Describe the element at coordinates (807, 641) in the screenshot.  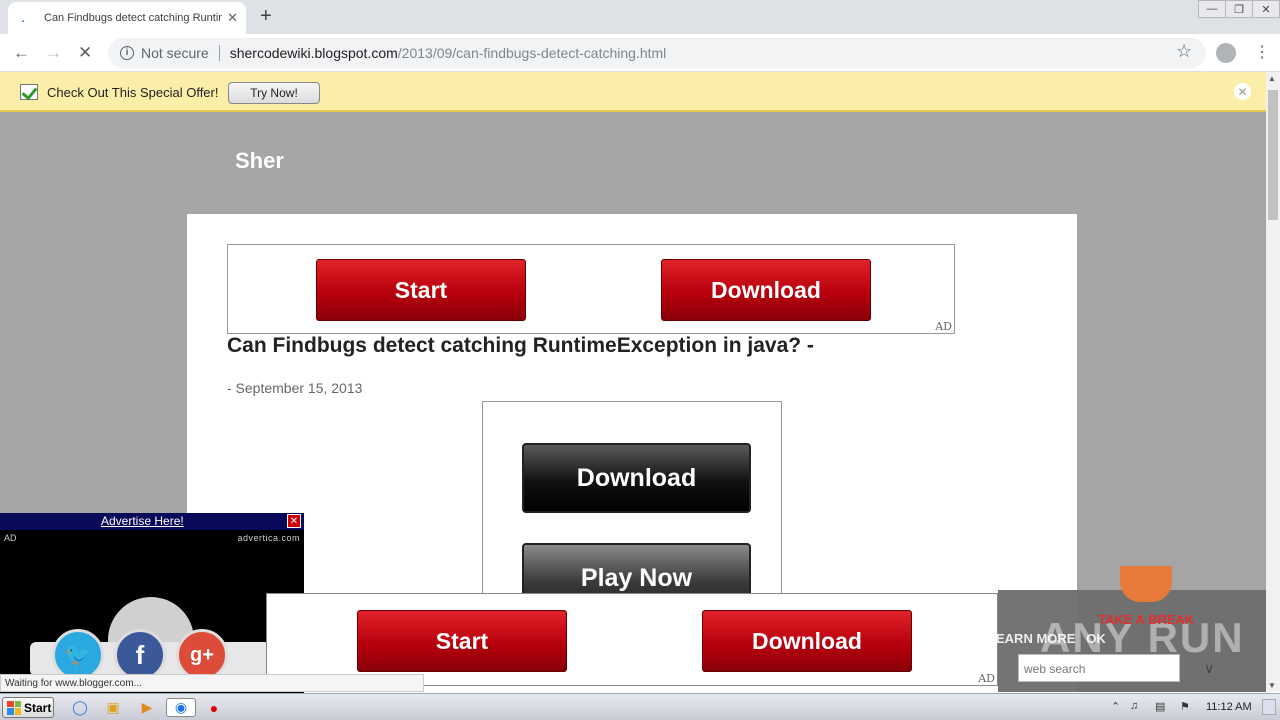
I see `bottom-ad-download-button: Download` at that location.